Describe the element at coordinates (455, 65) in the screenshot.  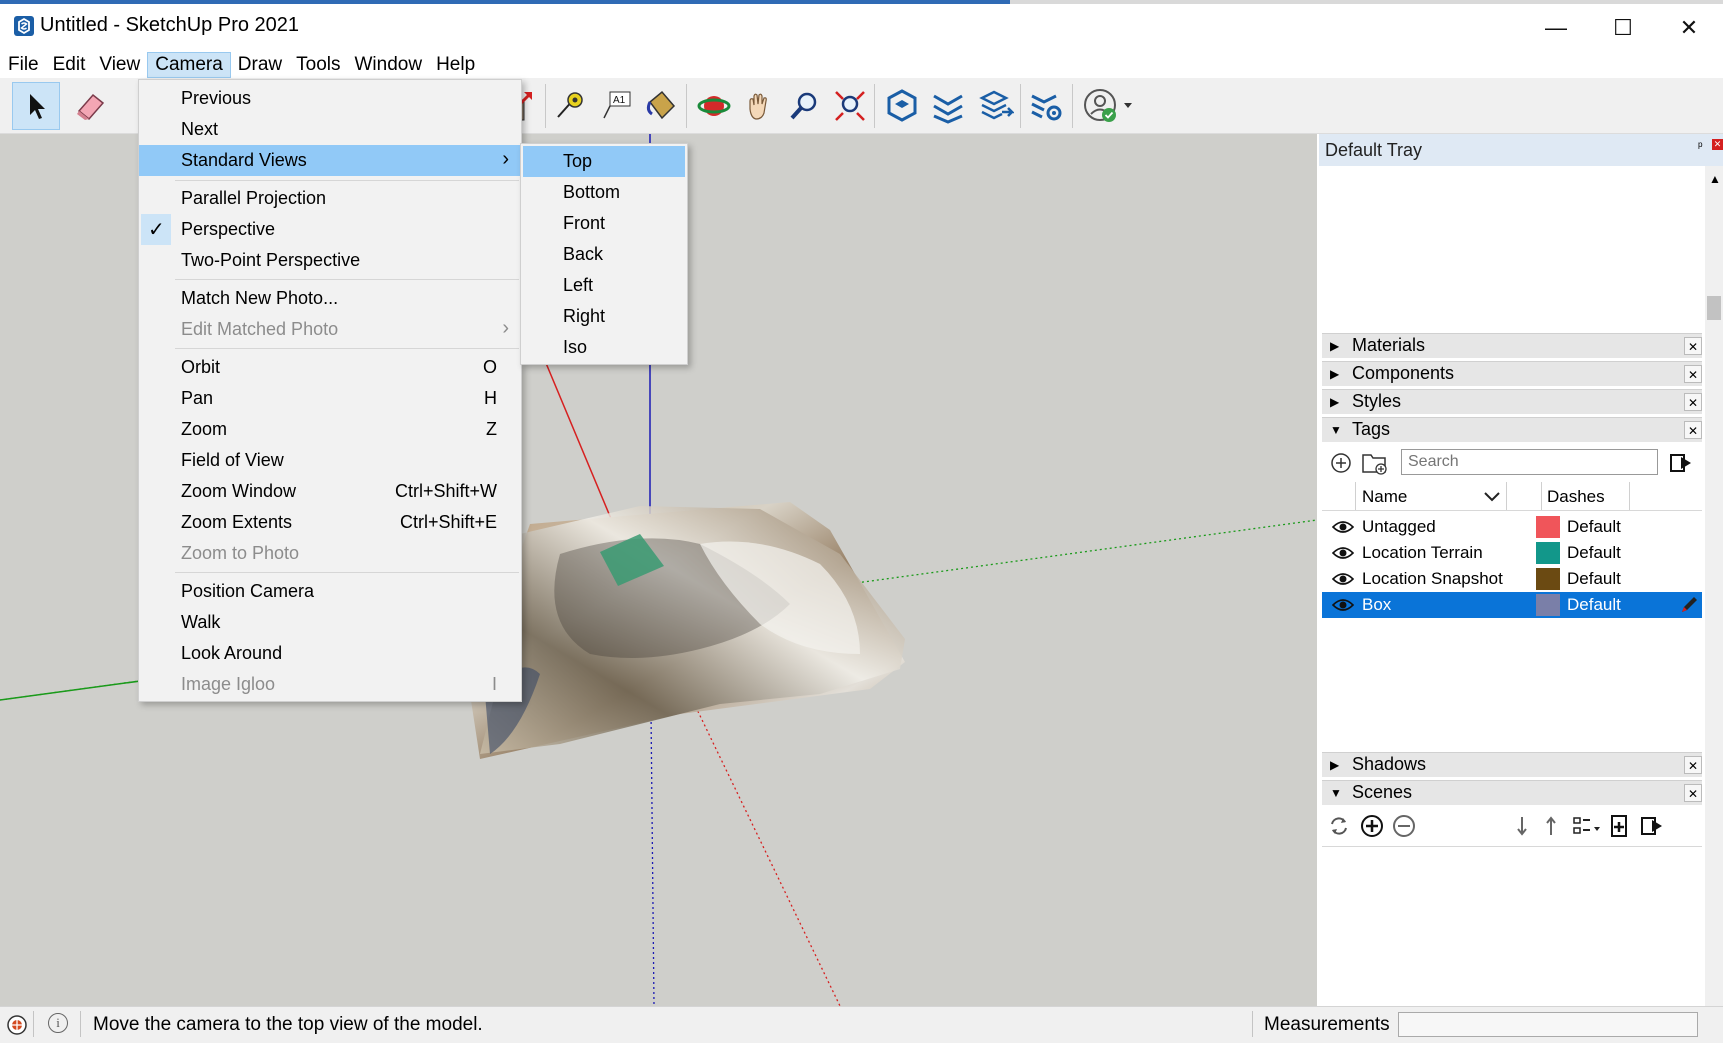
I see `menu-help: Help` at that location.